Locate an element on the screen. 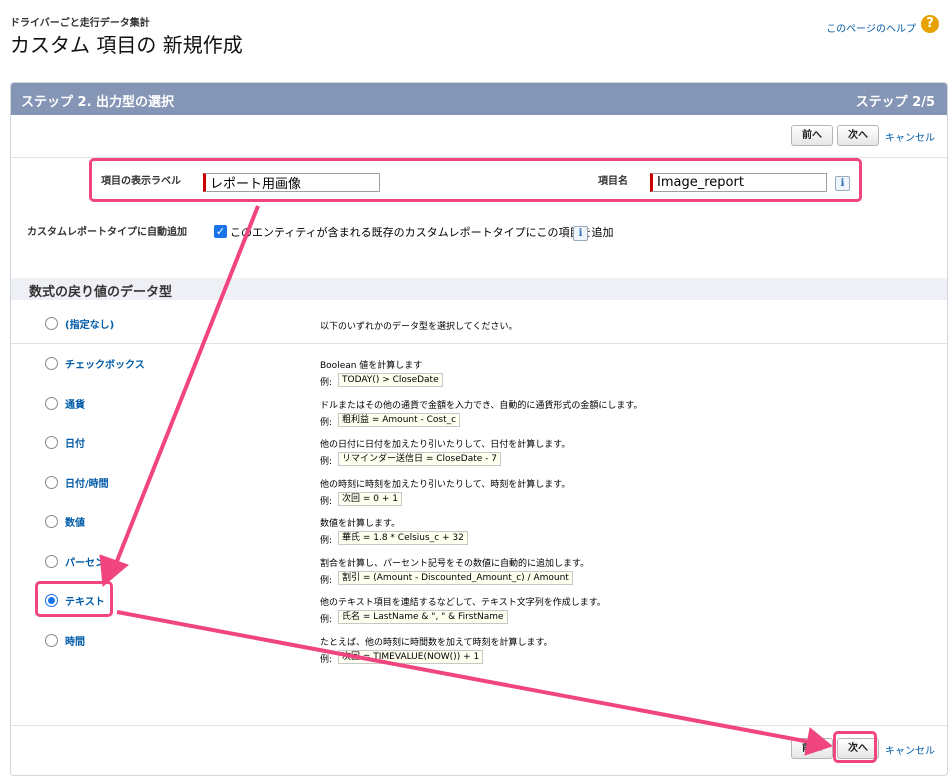  cancel-link-top: キャンセル is located at coordinates (910, 136).